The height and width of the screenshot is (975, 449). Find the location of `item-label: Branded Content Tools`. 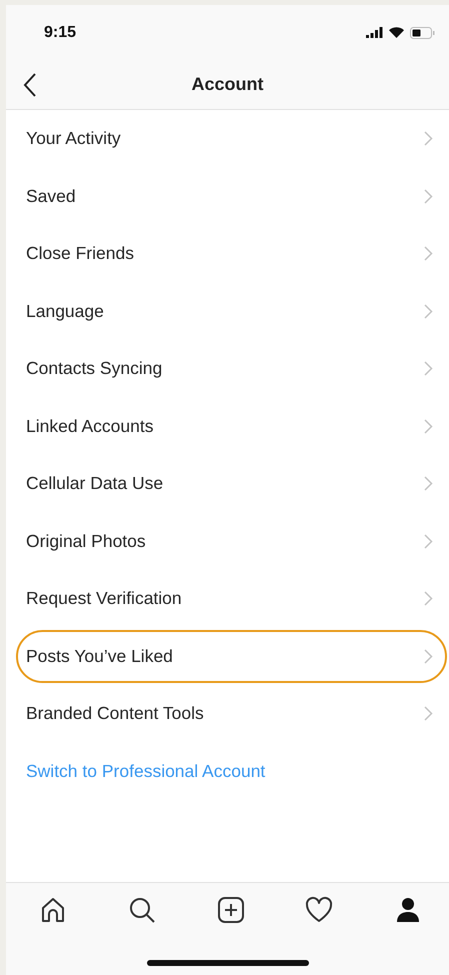

item-label: Branded Content Tools is located at coordinates (115, 713).